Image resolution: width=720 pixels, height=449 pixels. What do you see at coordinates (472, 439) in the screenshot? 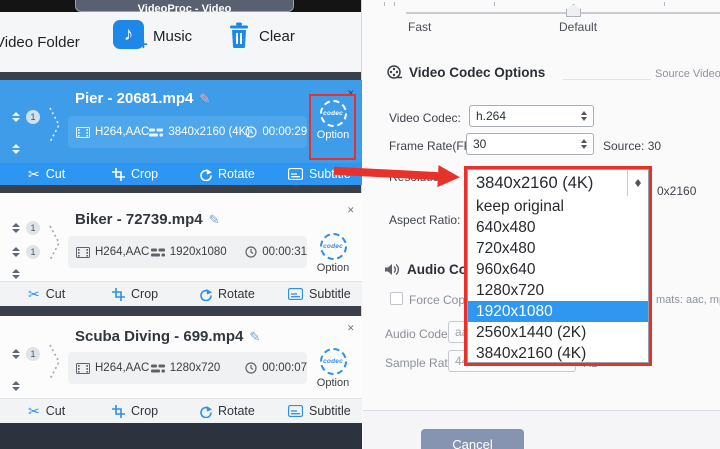
I see `cancel-button: Cancel` at bounding box center [472, 439].